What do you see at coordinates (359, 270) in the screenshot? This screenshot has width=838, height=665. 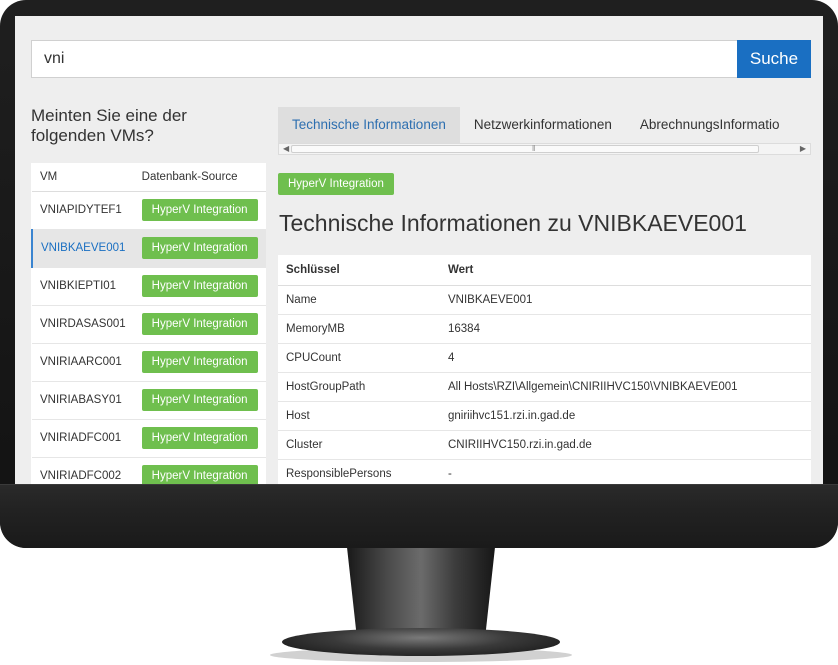 I see `key-column-header: Schlüssel` at bounding box center [359, 270].